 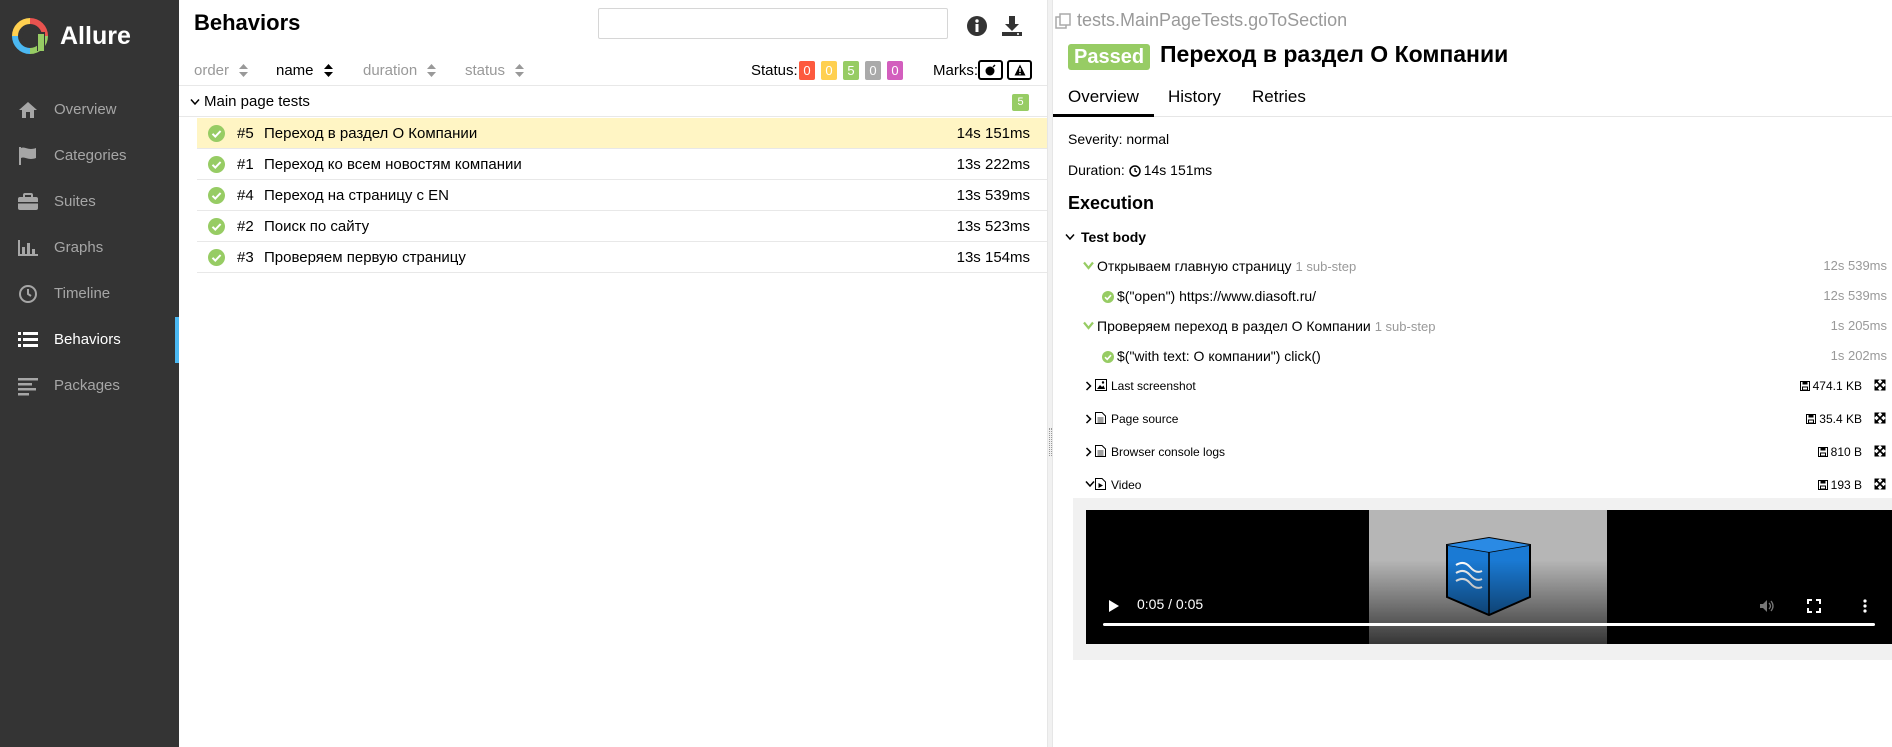 I want to click on attachment-row: Page source 35.4 KB, so click(x=1472, y=419).